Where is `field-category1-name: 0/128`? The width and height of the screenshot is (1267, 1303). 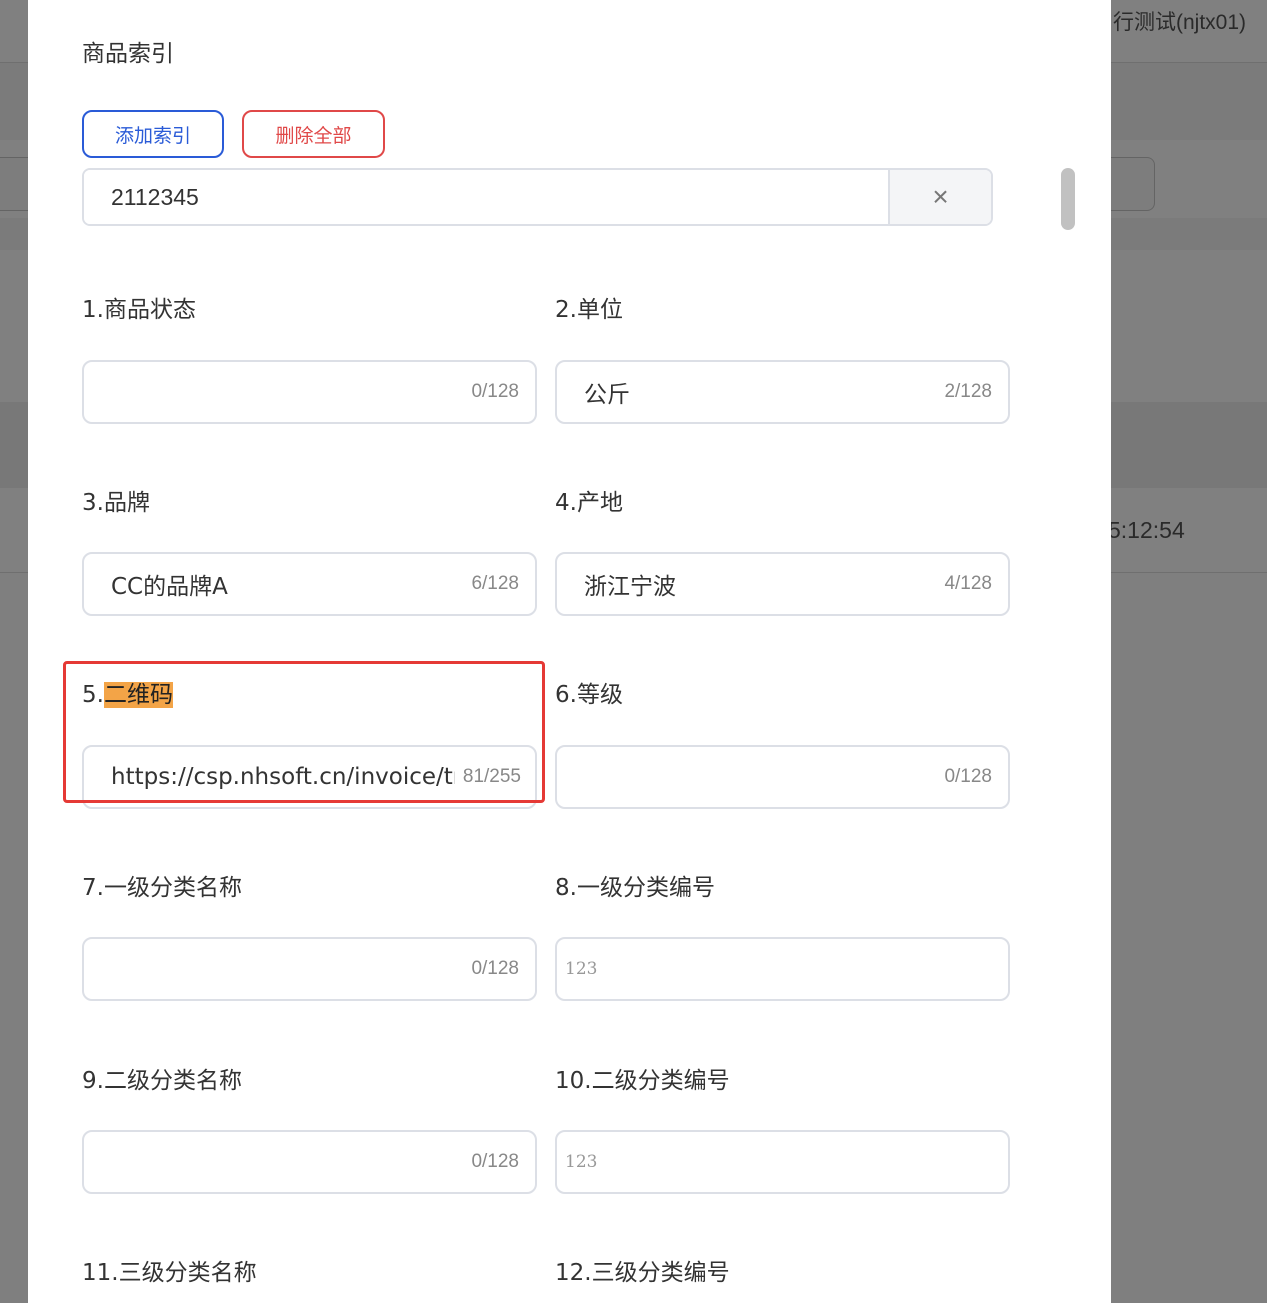
field-category1-name: 0/128 is located at coordinates (309, 969).